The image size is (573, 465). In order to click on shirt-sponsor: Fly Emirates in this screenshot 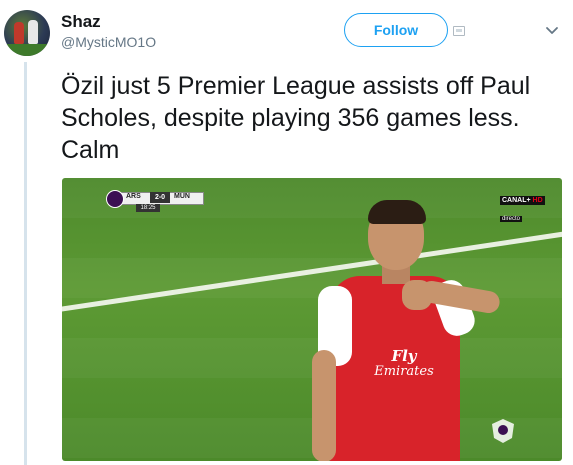, I will do `click(404, 364)`.